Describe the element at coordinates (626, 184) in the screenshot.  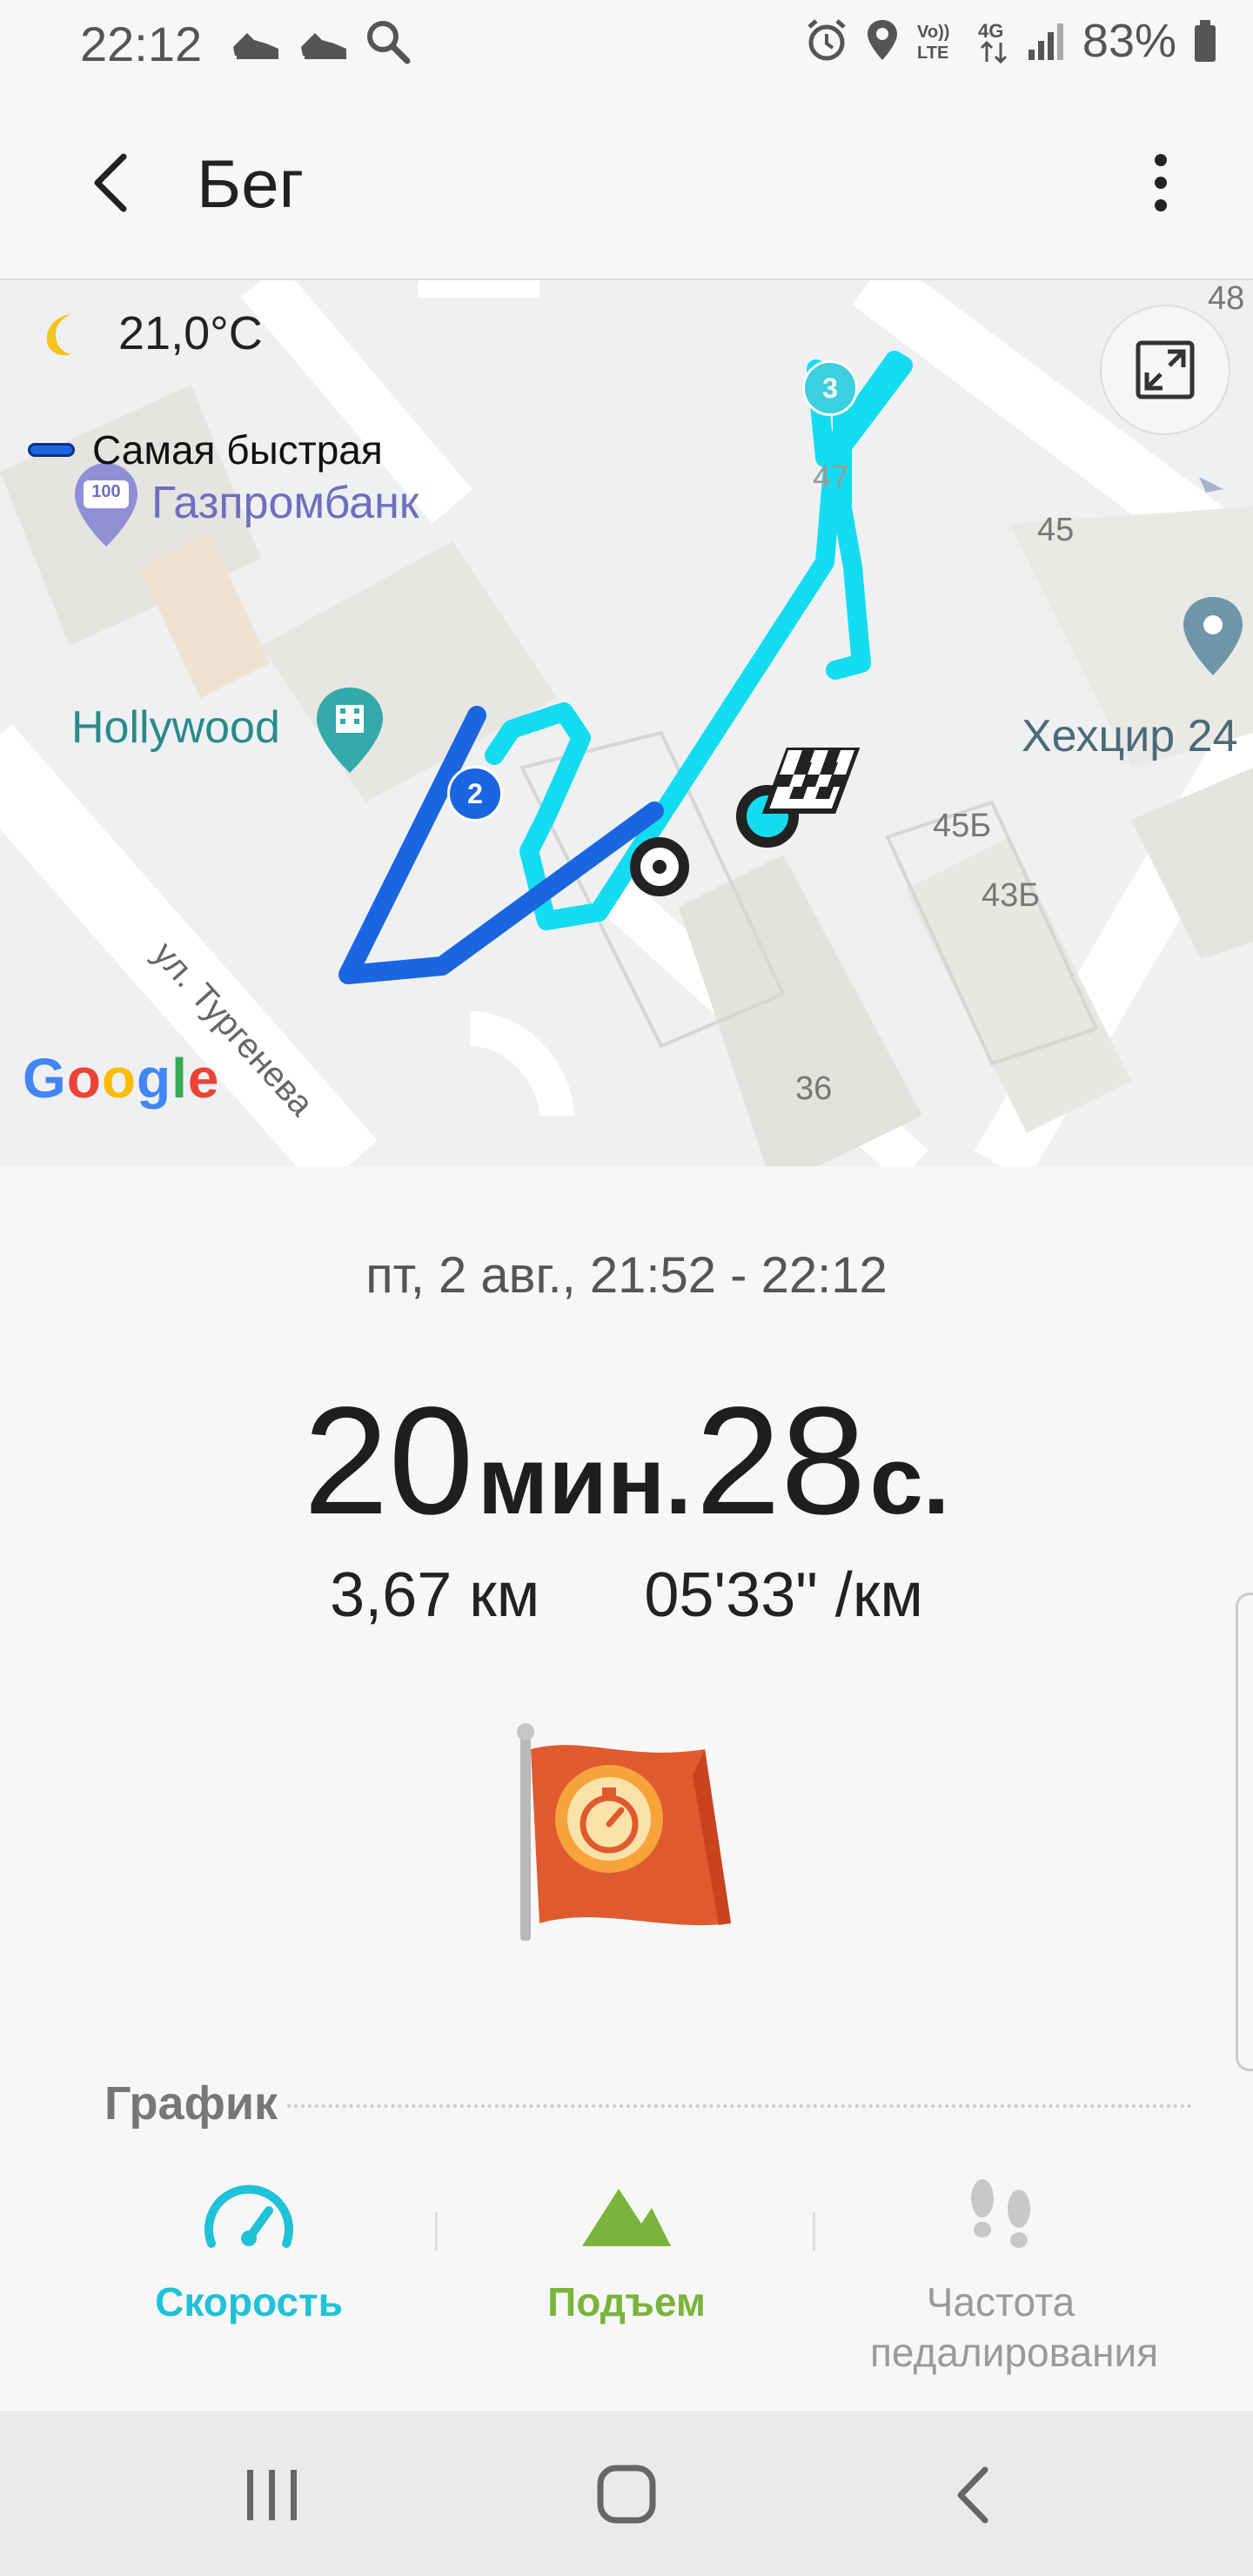
I see `app-bar: Бег` at that location.